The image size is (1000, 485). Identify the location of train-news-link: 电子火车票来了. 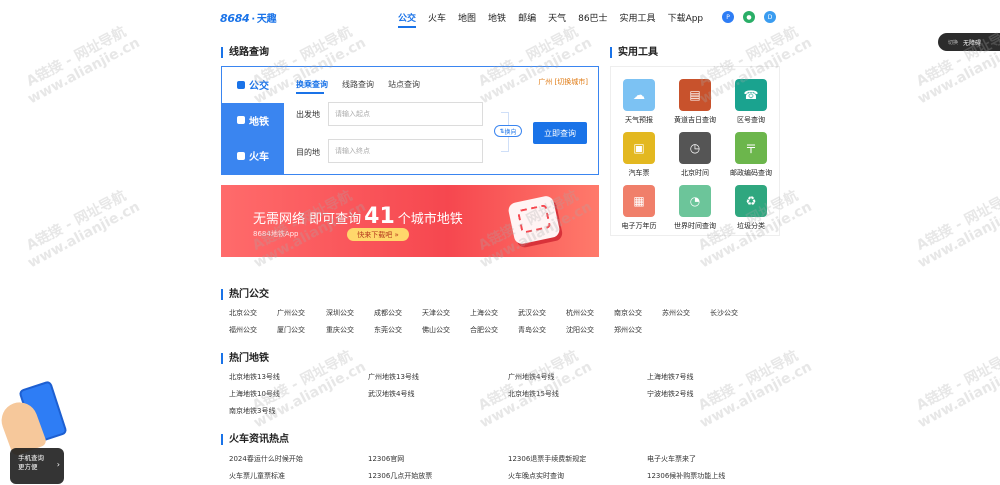
(671, 459).